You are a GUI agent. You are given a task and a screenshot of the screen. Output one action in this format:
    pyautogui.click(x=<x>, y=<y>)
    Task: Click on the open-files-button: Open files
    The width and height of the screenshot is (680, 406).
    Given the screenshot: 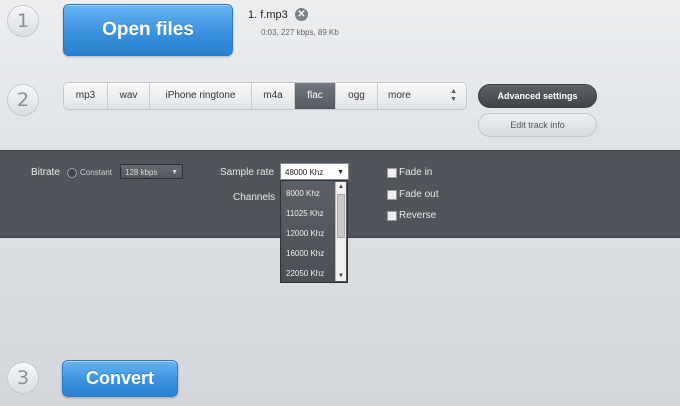 What is the action you would take?
    pyautogui.click(x=148, y=30)
    